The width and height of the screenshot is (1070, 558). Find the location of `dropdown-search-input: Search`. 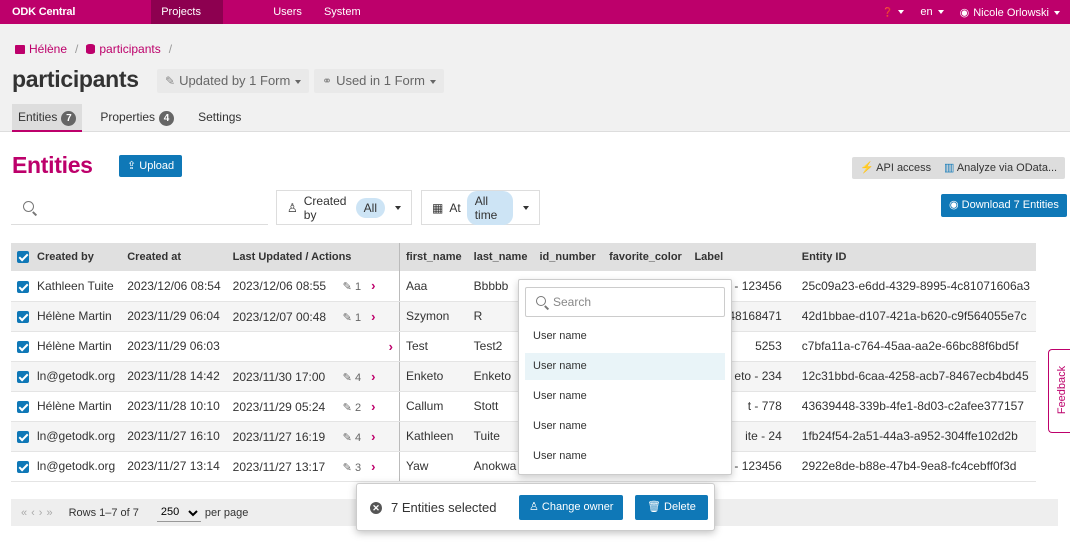

dropdown-search-input: Search is located at coordinates (625, 302).